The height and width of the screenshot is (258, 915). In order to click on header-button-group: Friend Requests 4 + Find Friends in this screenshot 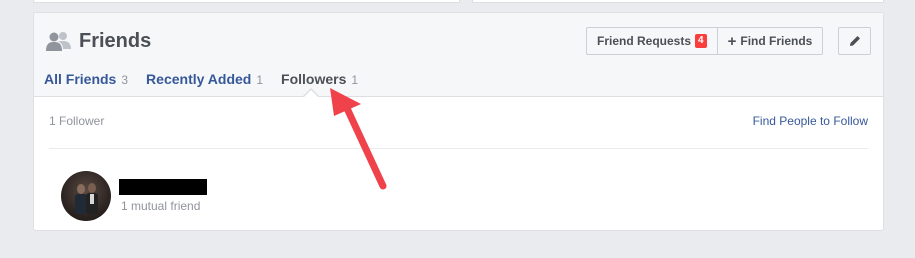, I will do `click(705, 41)`.